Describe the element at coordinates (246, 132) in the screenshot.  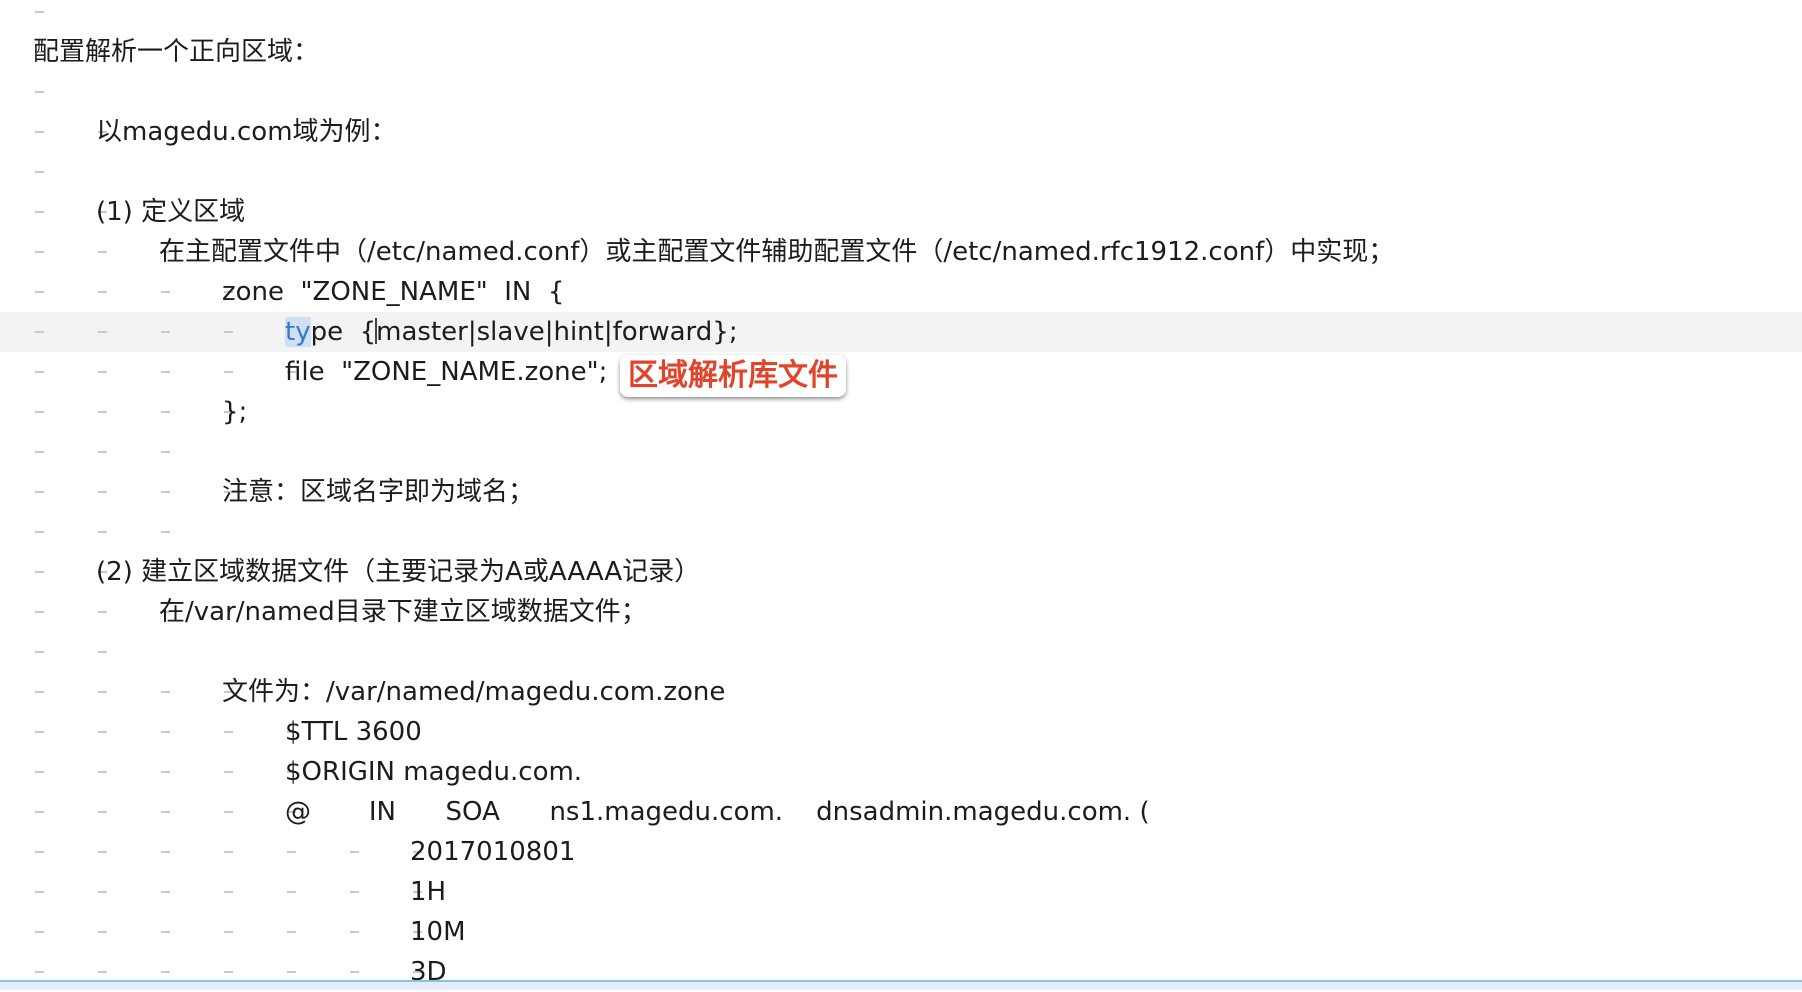
I see `line-text: 以magedu.com域为例：` at that location.